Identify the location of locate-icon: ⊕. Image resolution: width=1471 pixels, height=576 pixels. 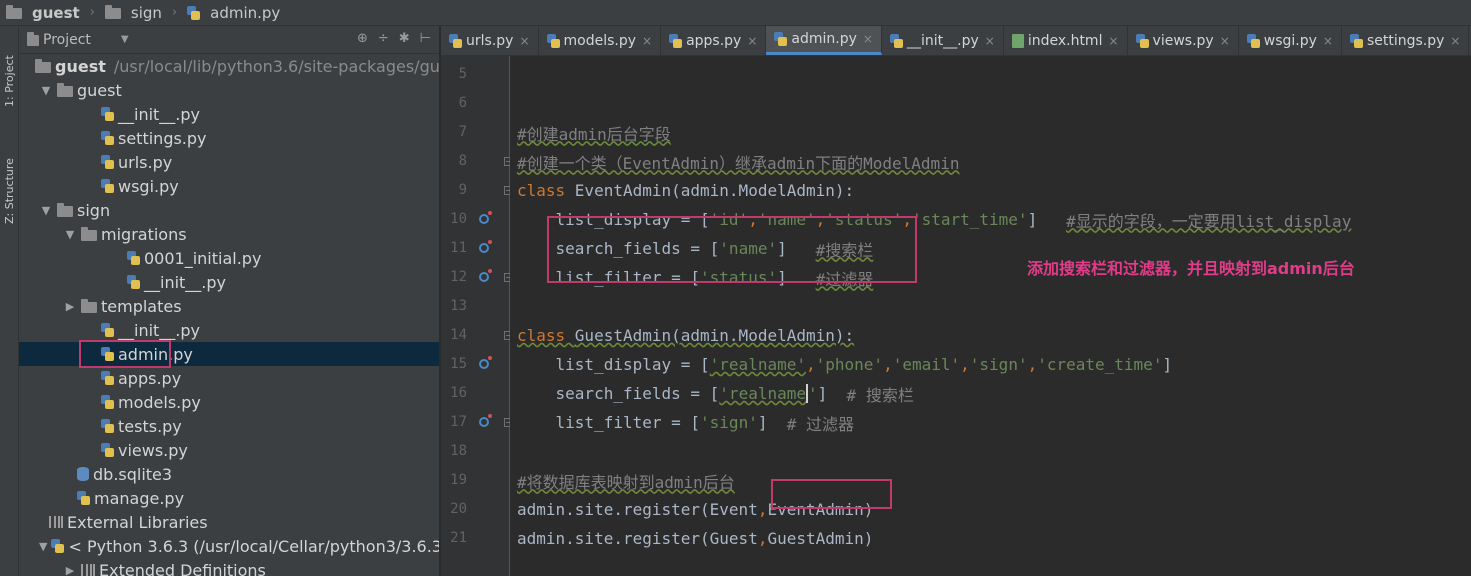
(362, 38).